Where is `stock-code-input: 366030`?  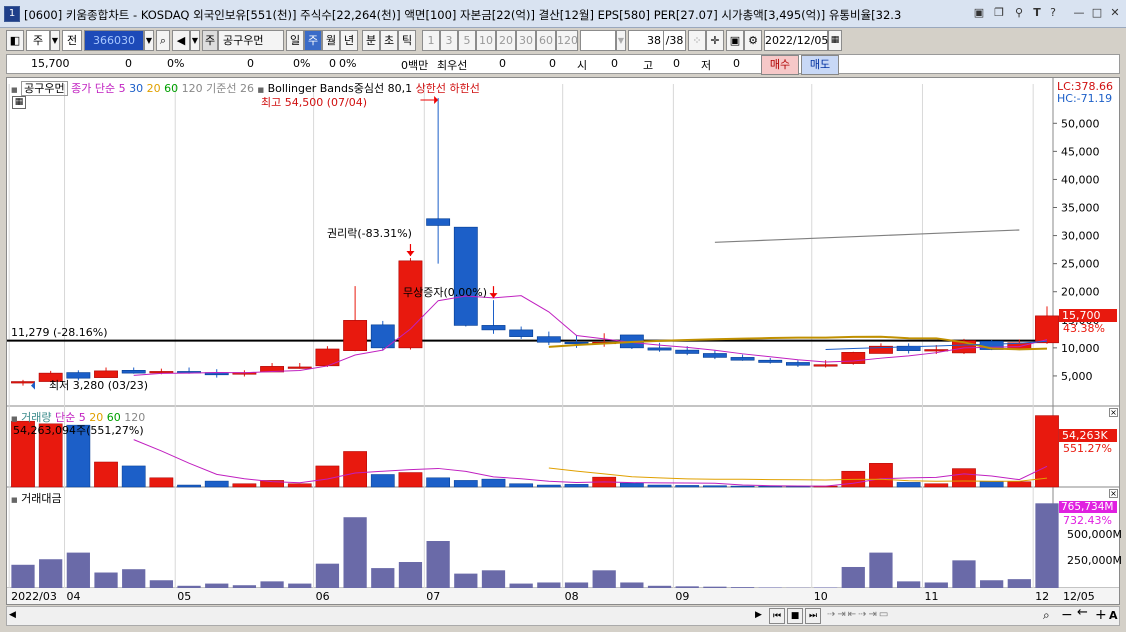 stock-code-input: 366030 is located at coordinates (114, 40).